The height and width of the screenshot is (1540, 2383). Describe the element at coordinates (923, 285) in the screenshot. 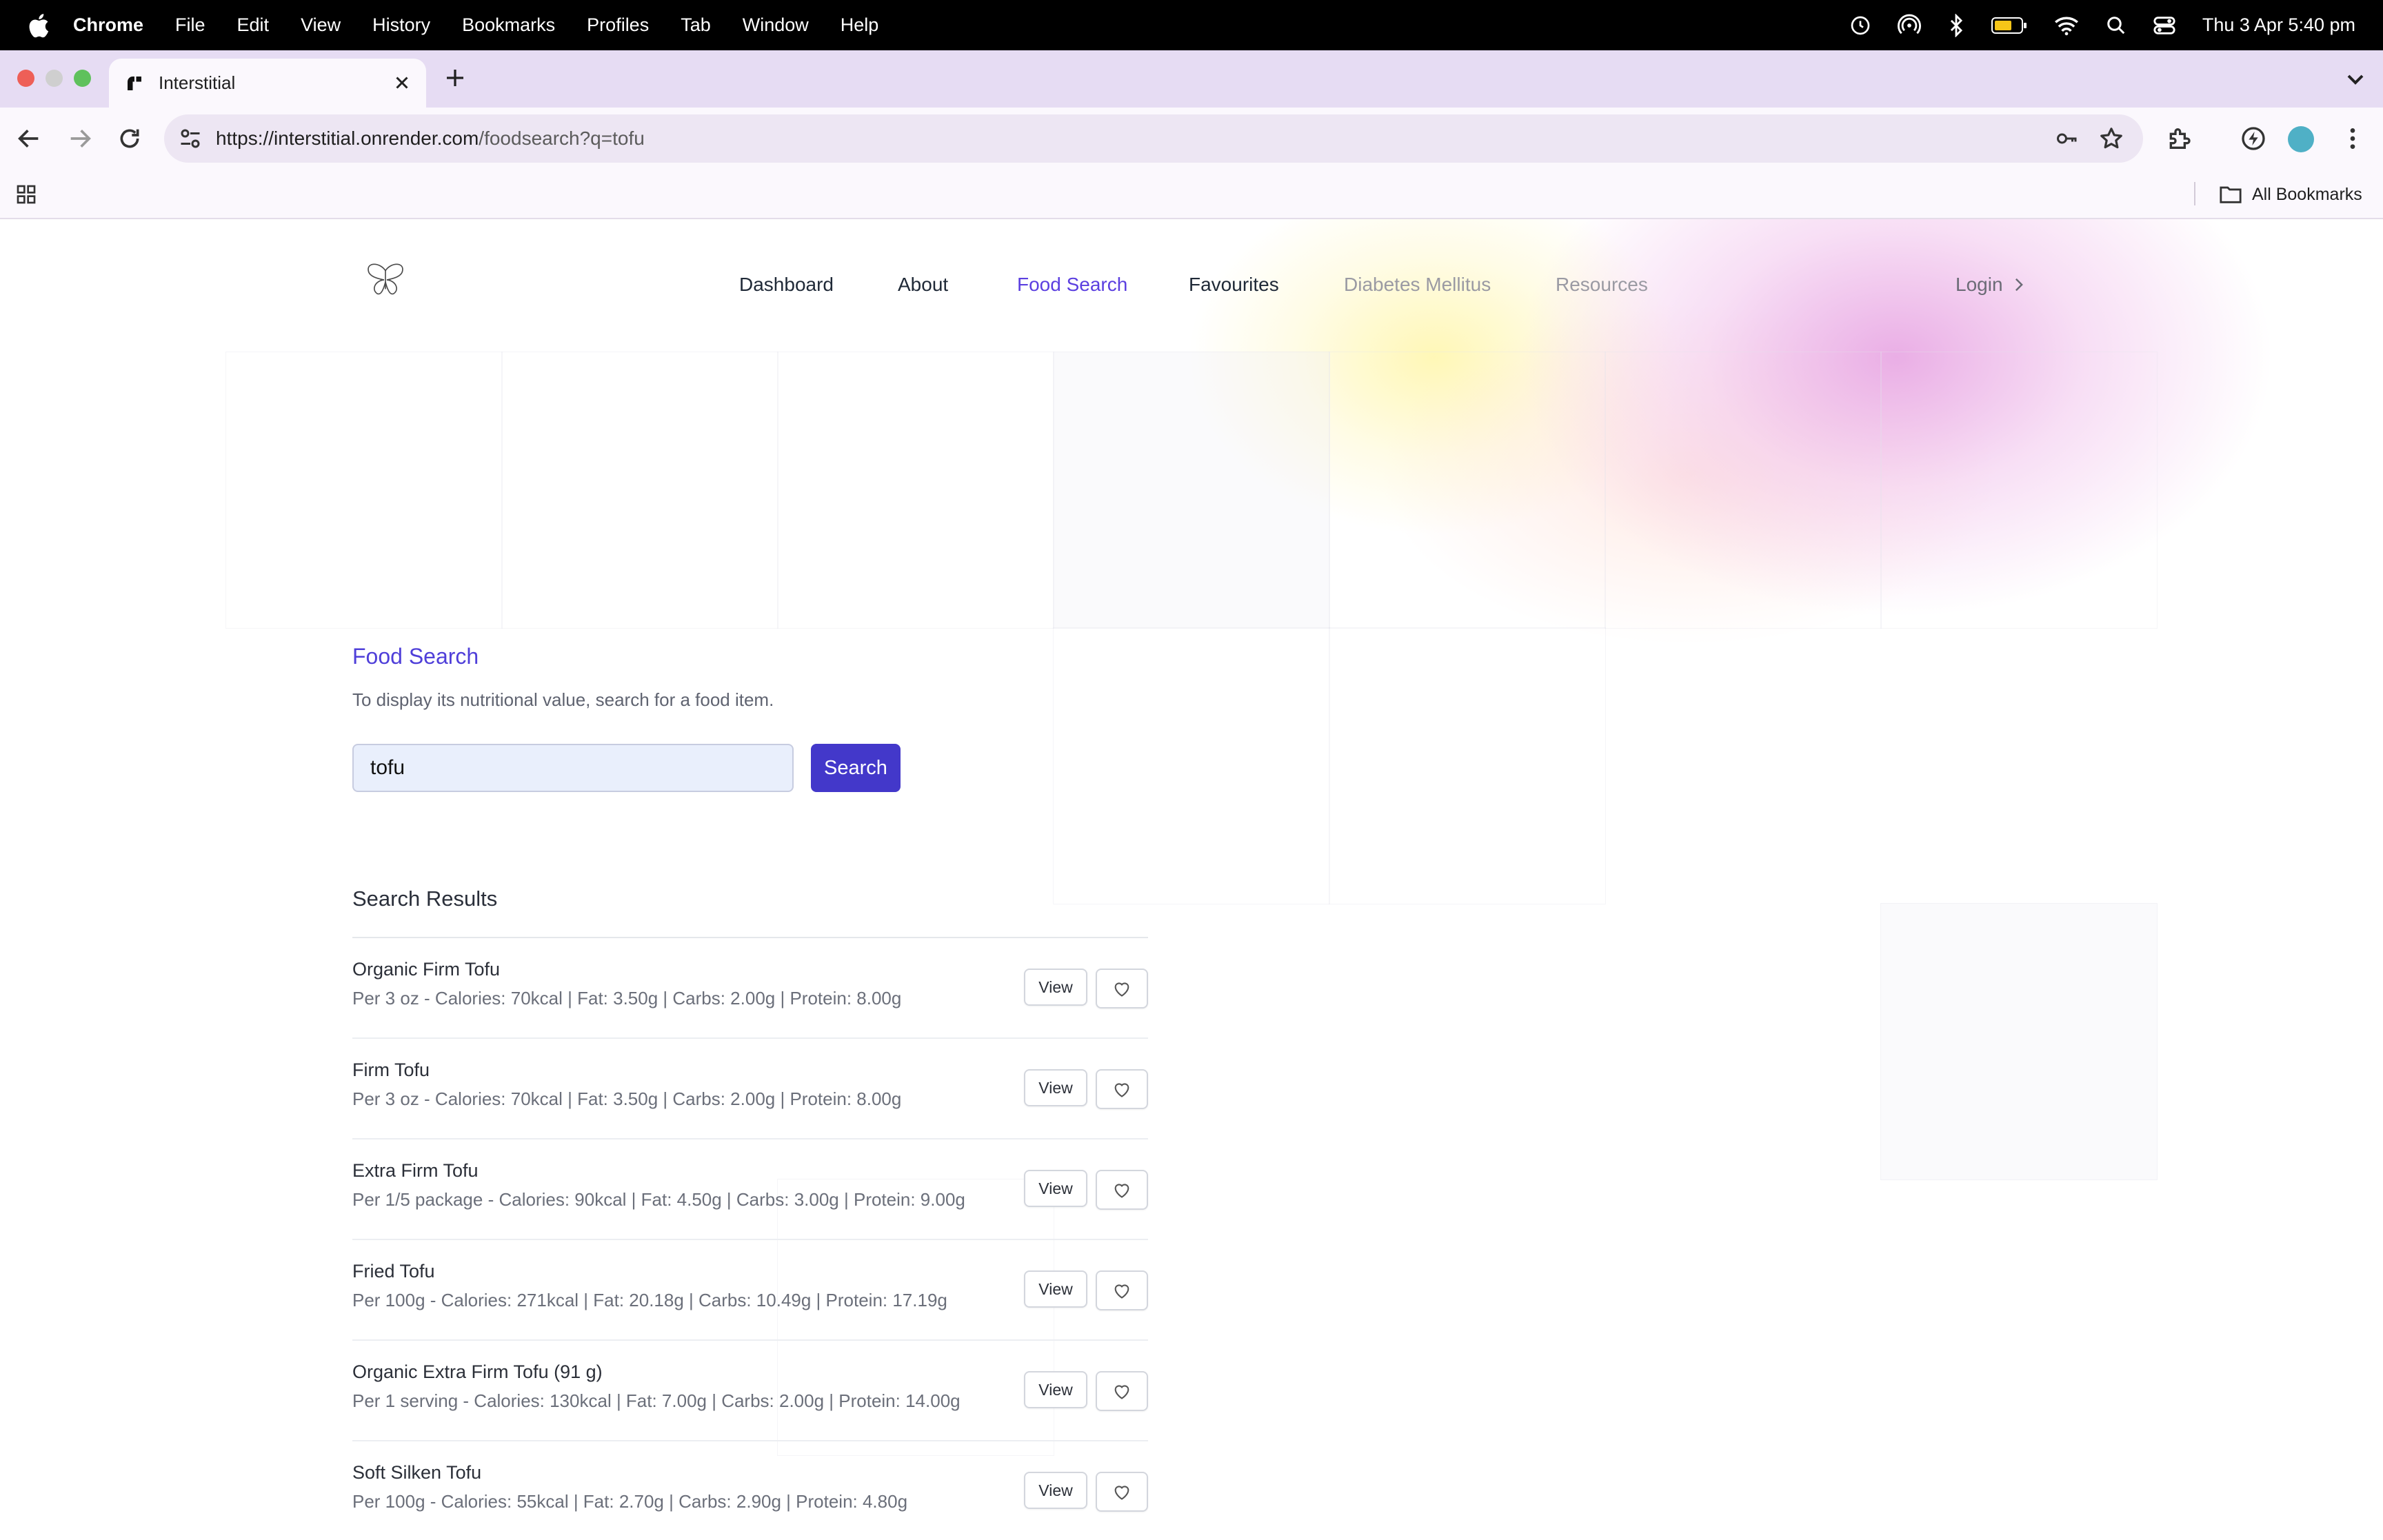

I see `nav-link-about: About` at that location.